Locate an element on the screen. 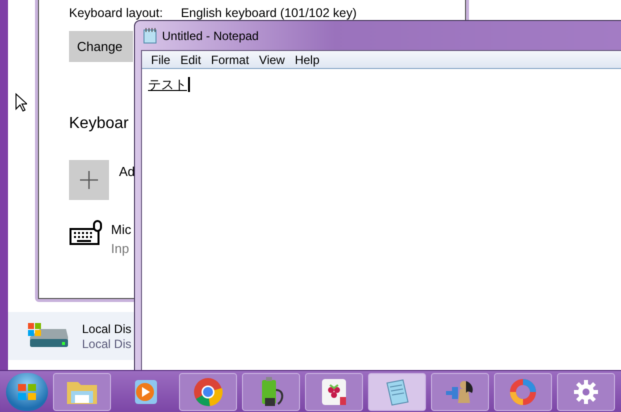 The width and height of the screenshot is (621, 412). menu-item: Format is located at coordinates (230, 59).